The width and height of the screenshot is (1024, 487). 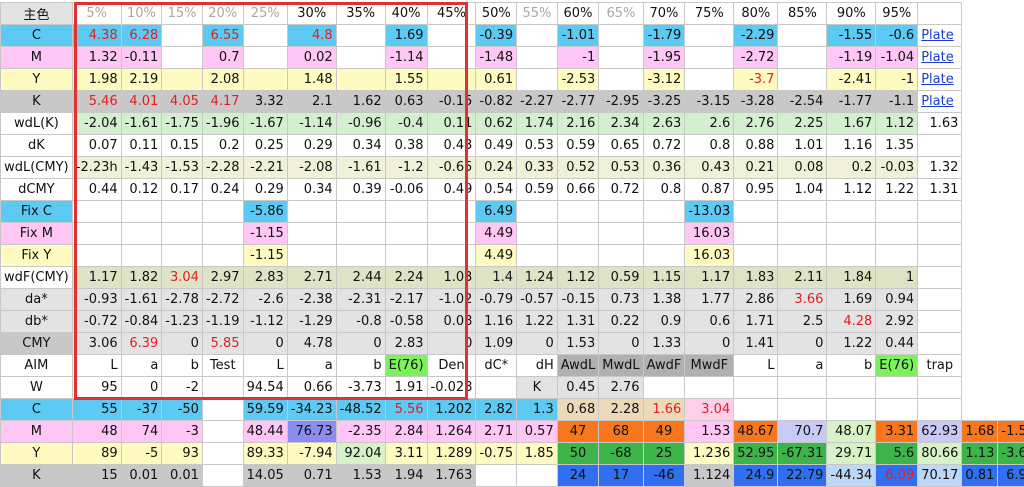 What do you see at coordinates (664, 124) in the screenshot?
I see `table-cell: 2.63` at bounding box center [664, 124].